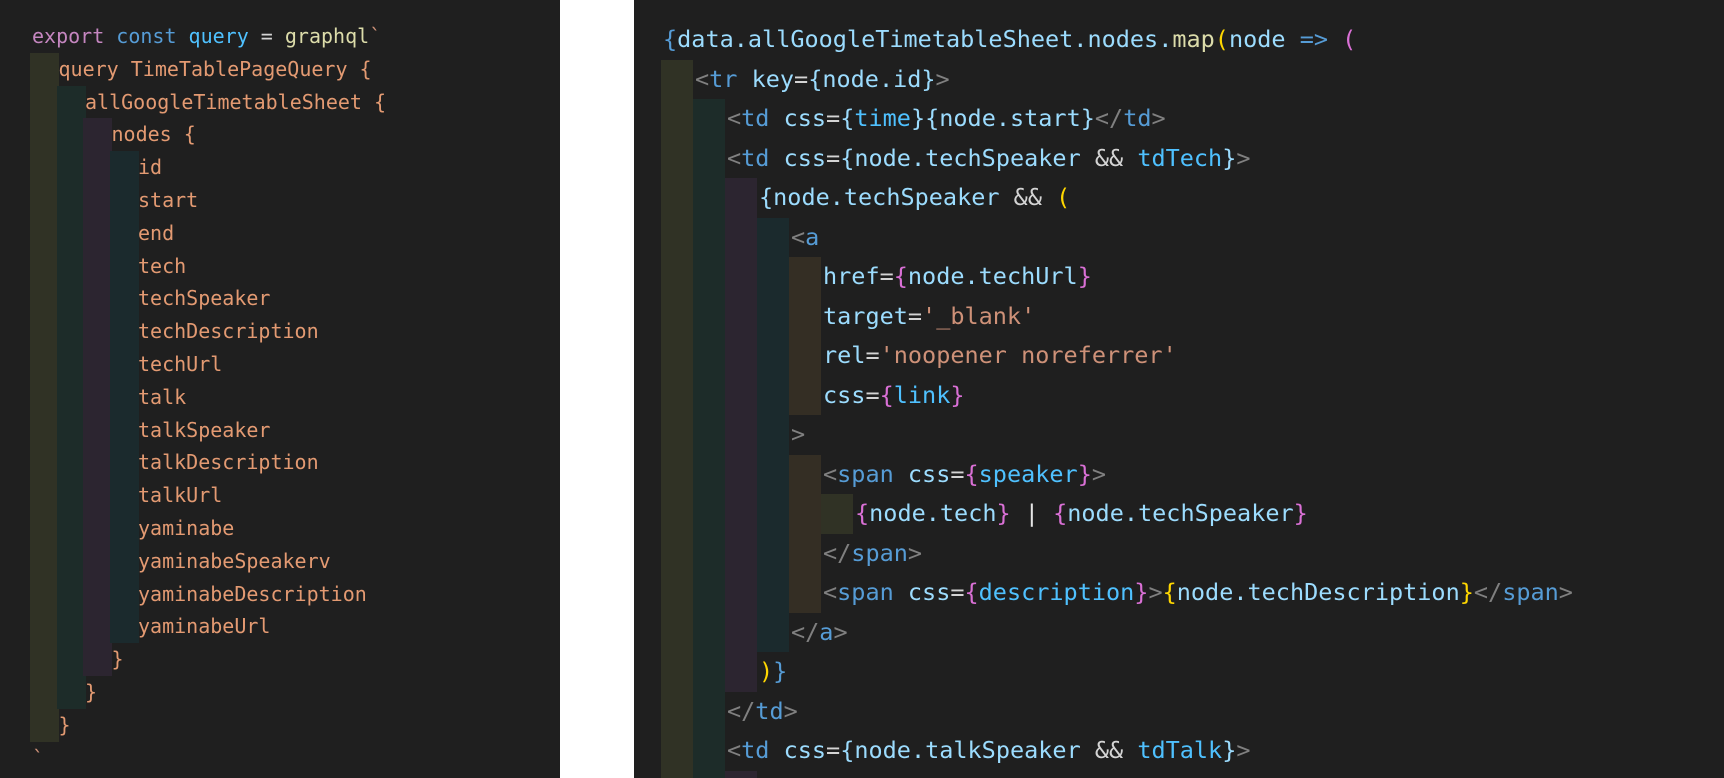 Image resolution: width=1724 pixels, height=778 pixels. What do you see at coordinates (1056, 592) in the screenshot?
I see `code-token: description` at bounding box center [1056, 592].